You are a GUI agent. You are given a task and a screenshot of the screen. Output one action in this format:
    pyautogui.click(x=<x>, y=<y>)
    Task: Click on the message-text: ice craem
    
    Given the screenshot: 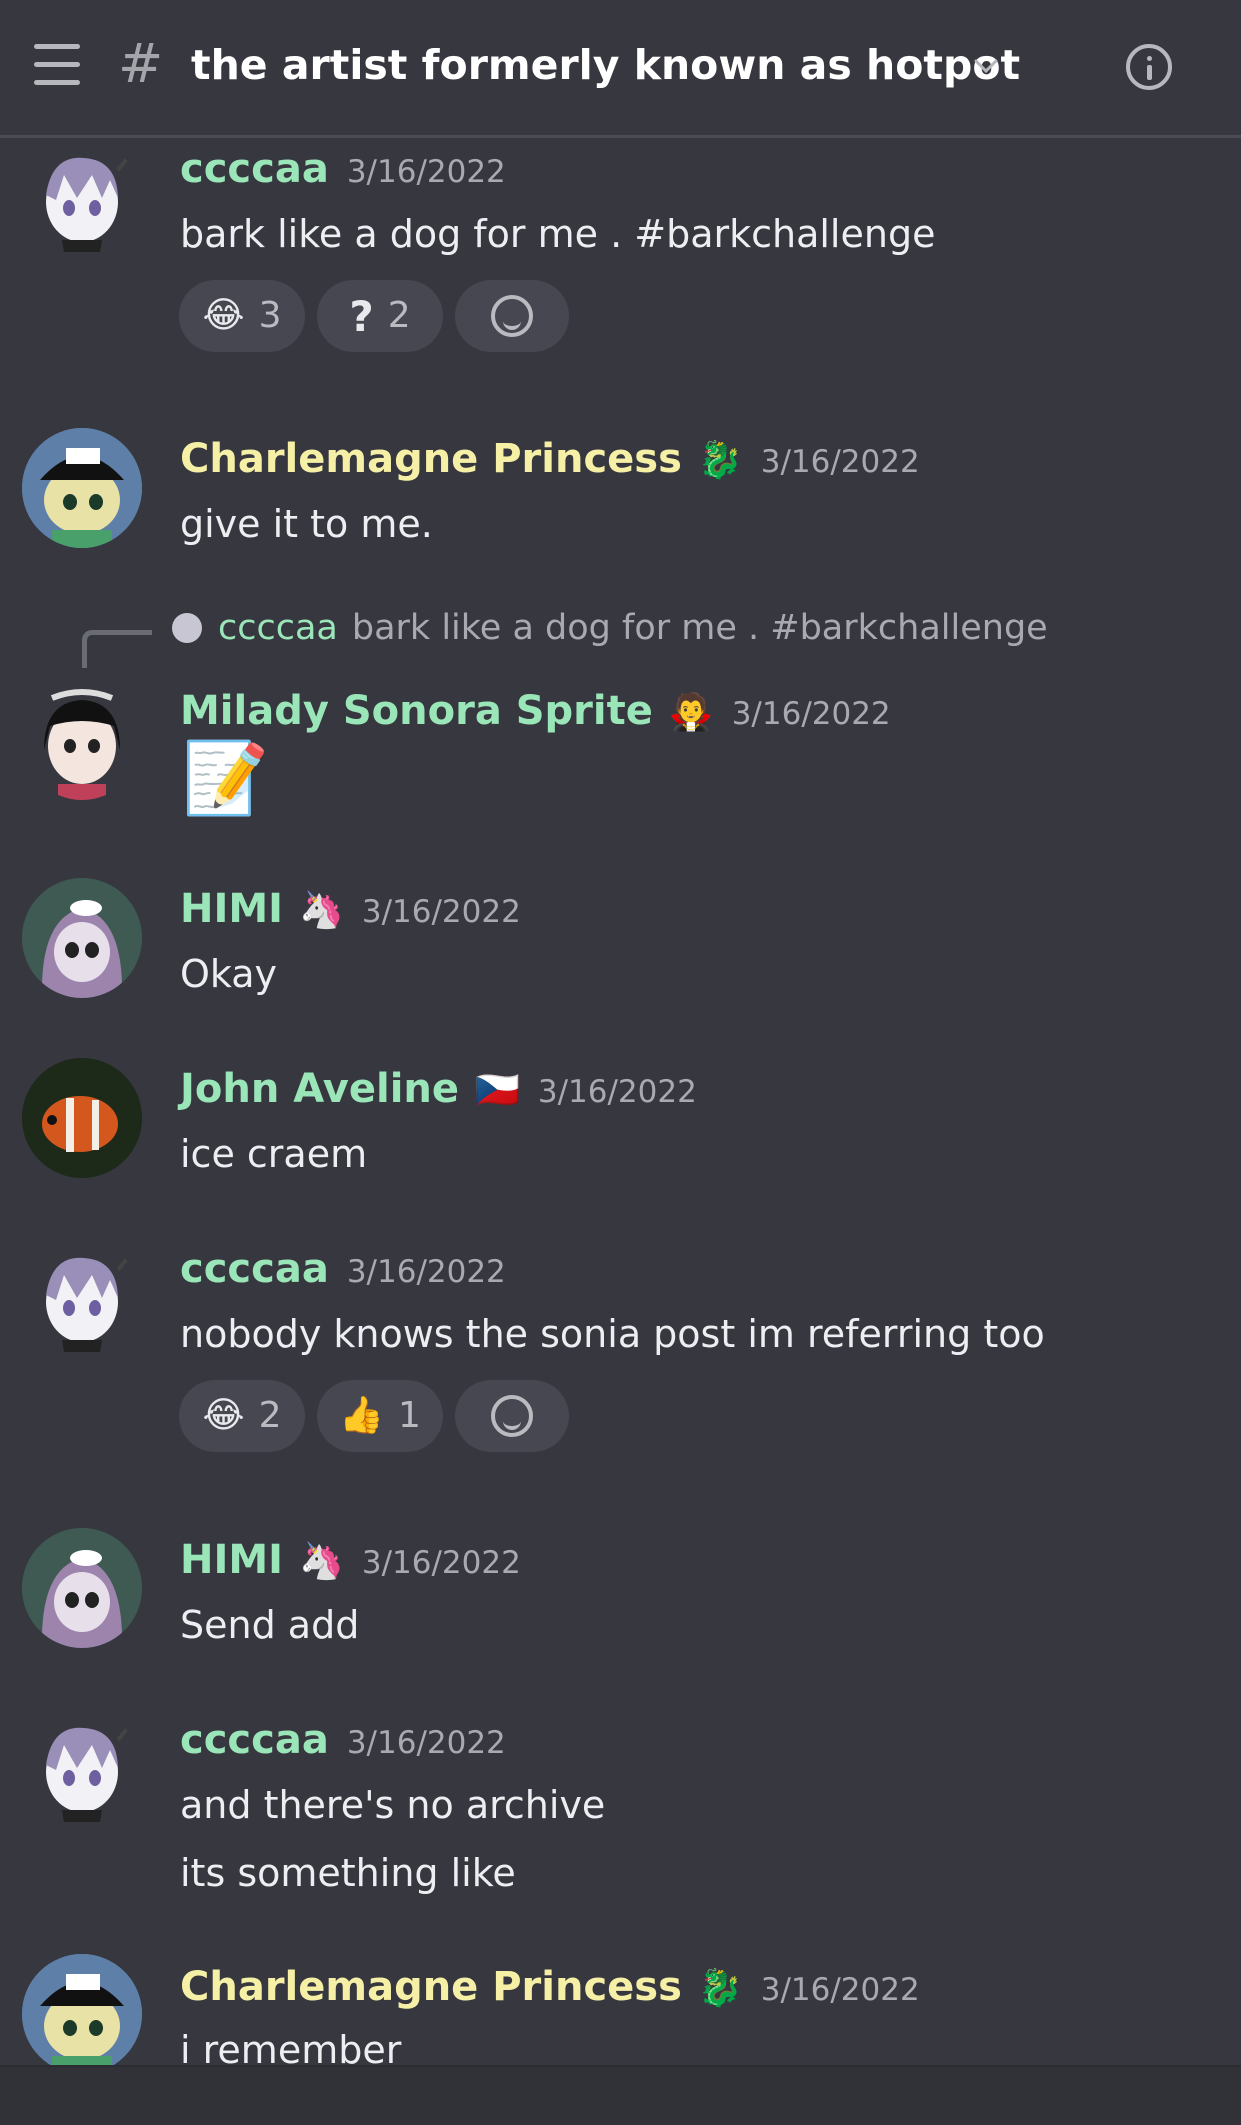 What is the action you would take?
    pyautogui.click(x=274, y=1154)
    